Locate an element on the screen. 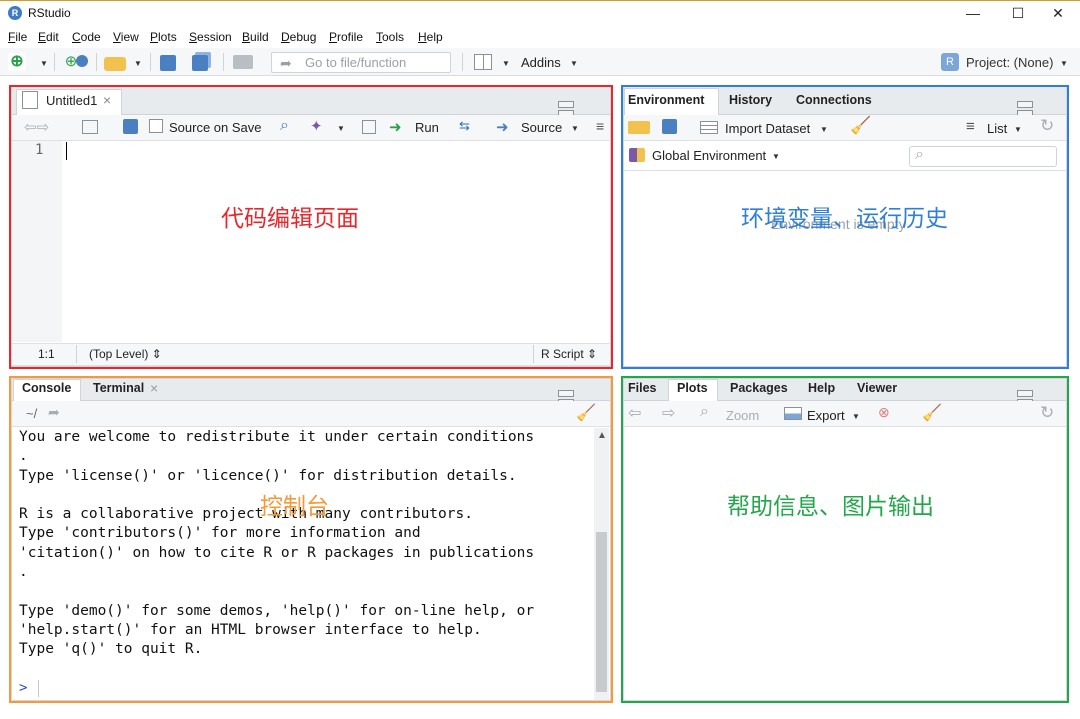 The image size is (1080, 719). menu-build: Build is located at coordinates (255, 37).